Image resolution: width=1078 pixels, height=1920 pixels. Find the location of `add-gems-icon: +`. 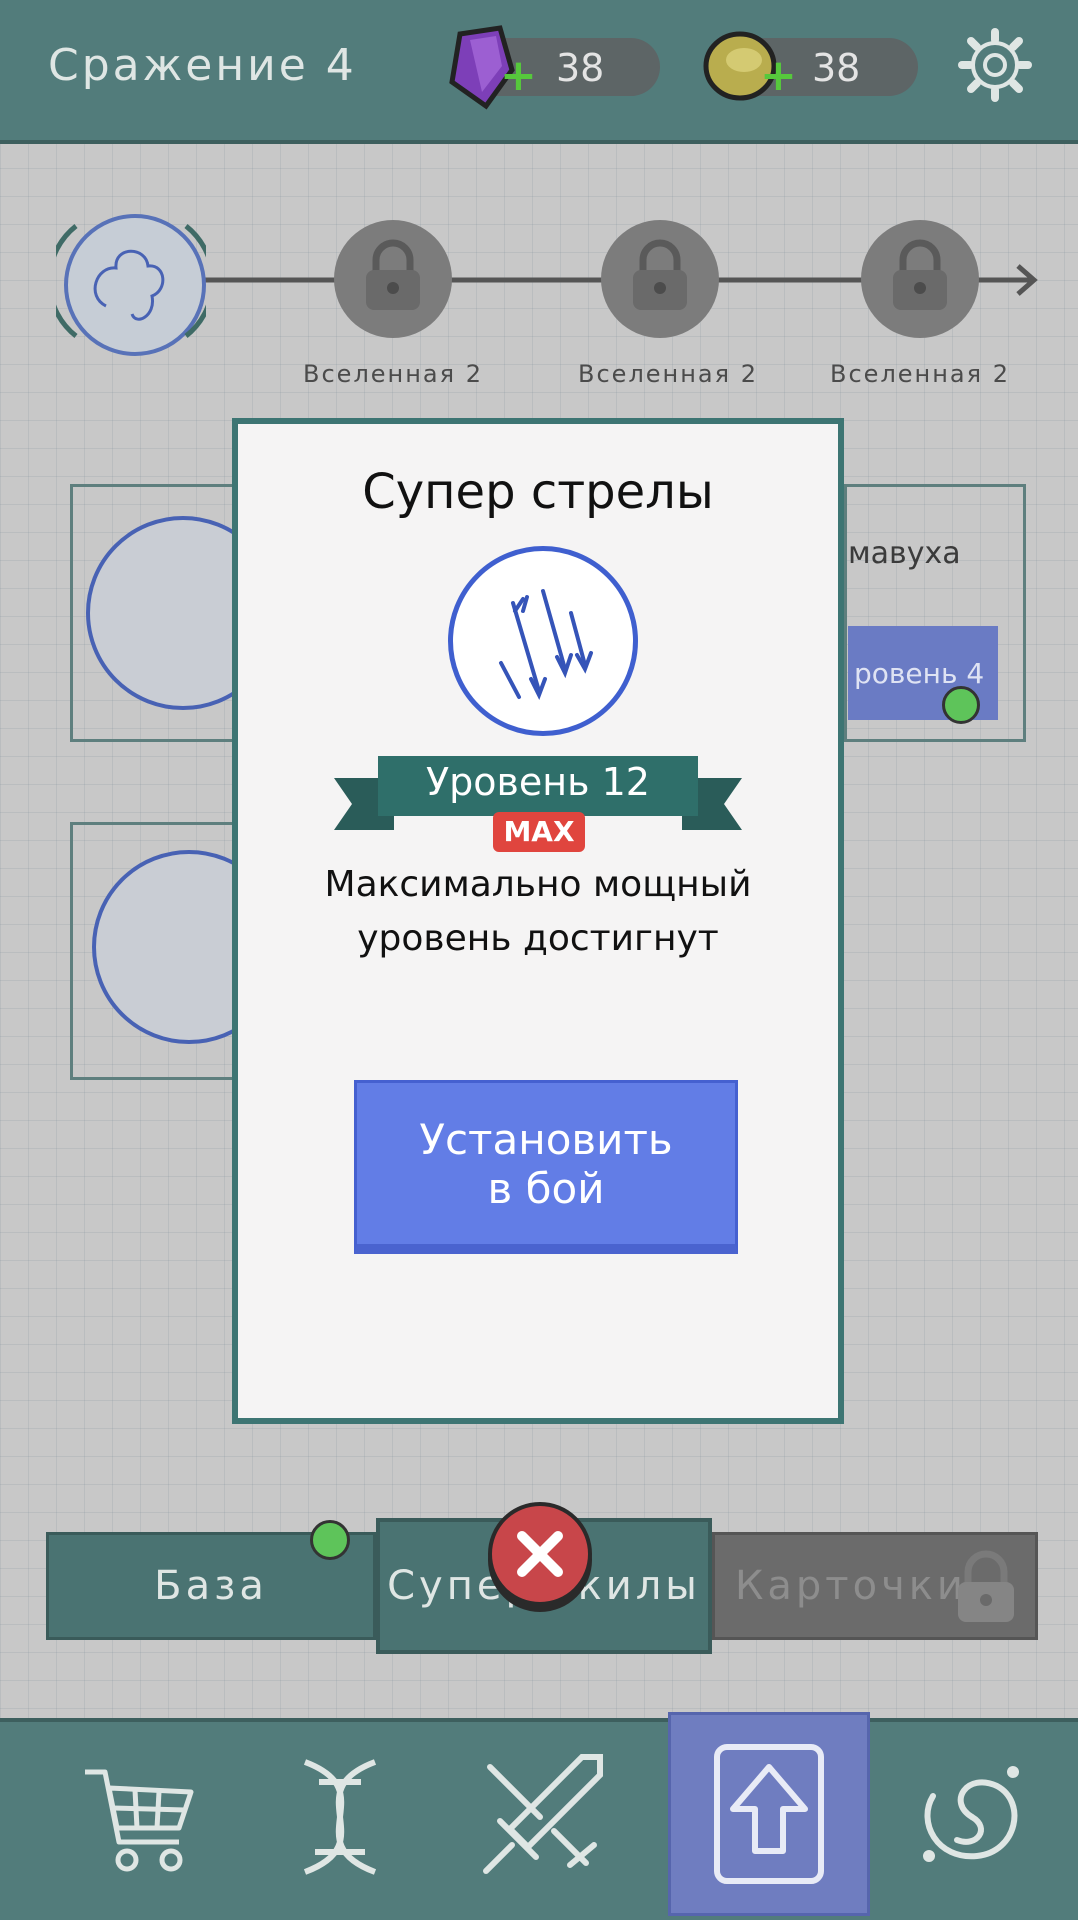

add-gems-icon: + is located at coordinates (518, 75).